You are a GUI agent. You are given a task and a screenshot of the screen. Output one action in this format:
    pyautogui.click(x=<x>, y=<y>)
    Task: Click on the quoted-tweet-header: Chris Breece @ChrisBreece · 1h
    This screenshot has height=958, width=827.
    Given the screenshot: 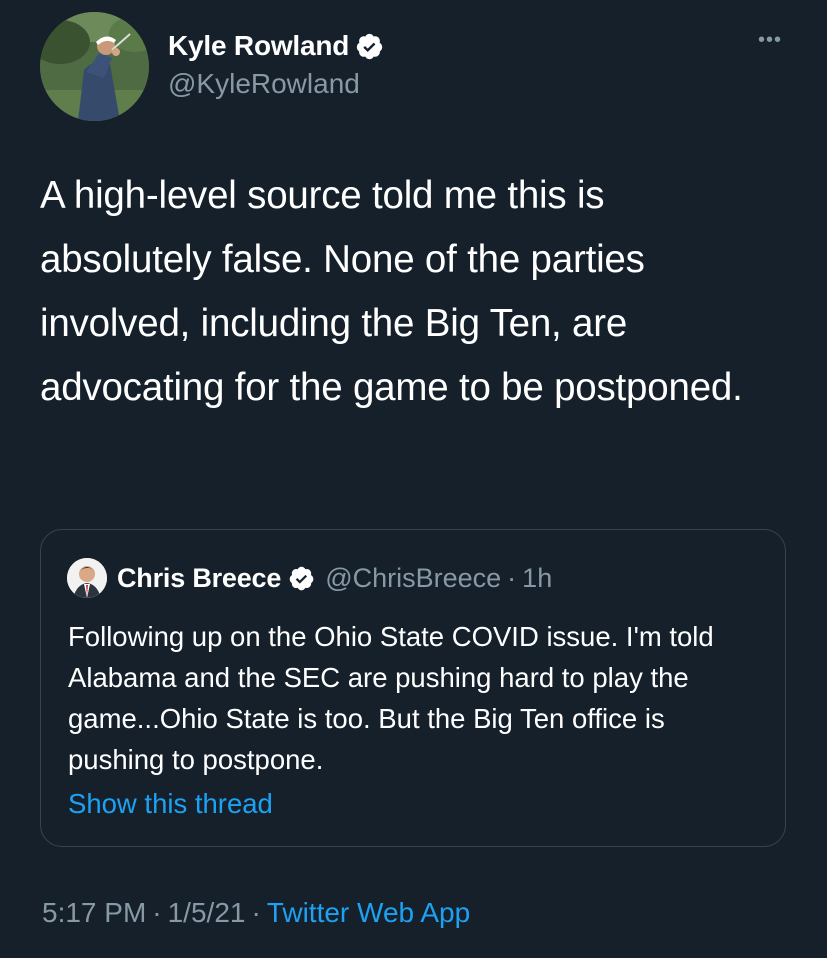 What is the action you would take?
    pyautogui.click(x=309, y=578)
    